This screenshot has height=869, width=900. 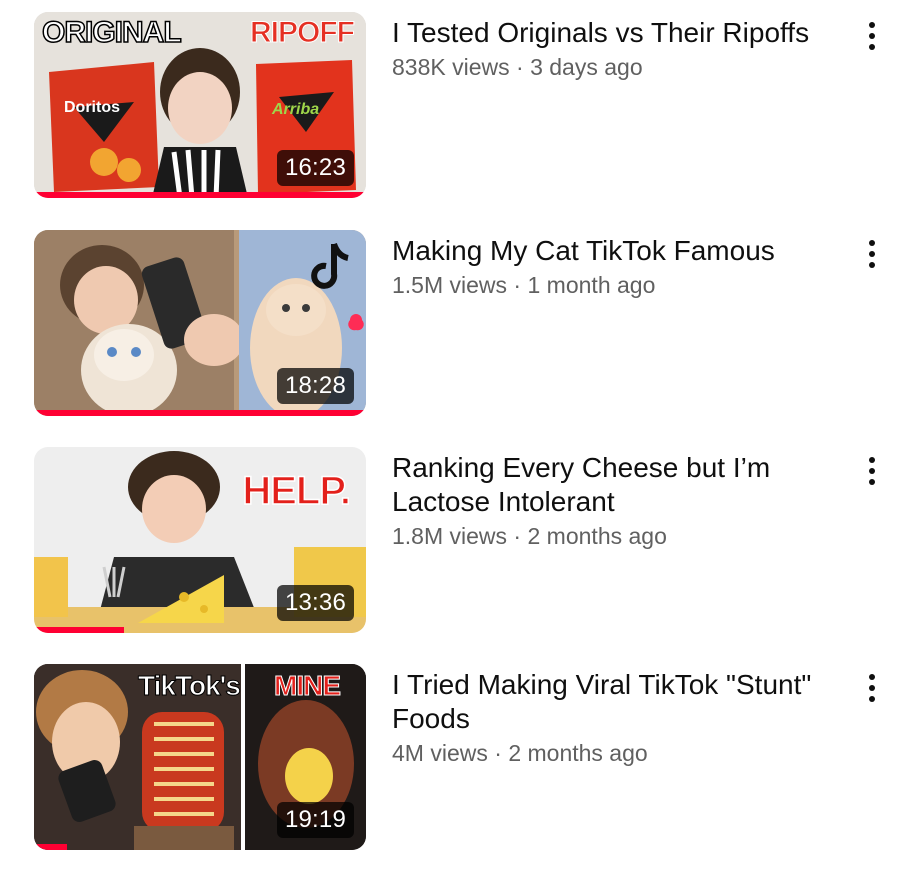 I want to click on video-meta: 1.5M views · 1 month ago, so click(x=614, y=285).